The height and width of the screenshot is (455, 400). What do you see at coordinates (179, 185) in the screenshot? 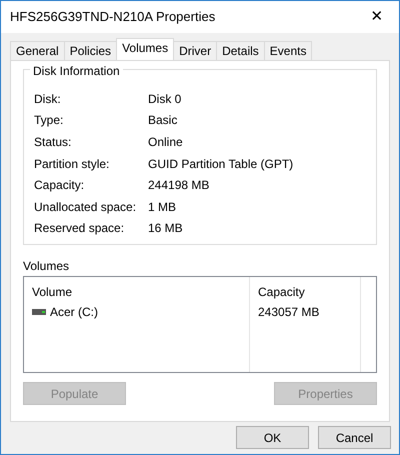
I see `field-value: 244198 MB` at bounding box center [179, 185].